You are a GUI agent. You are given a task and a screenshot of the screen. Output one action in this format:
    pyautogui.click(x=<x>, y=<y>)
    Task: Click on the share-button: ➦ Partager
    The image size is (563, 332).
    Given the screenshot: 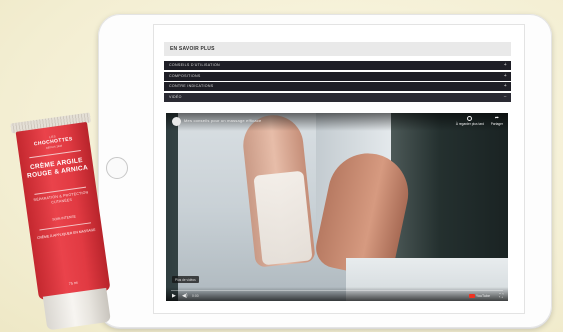 What is the action you would take?
    pyautogui.click(x=496, y=121)
    